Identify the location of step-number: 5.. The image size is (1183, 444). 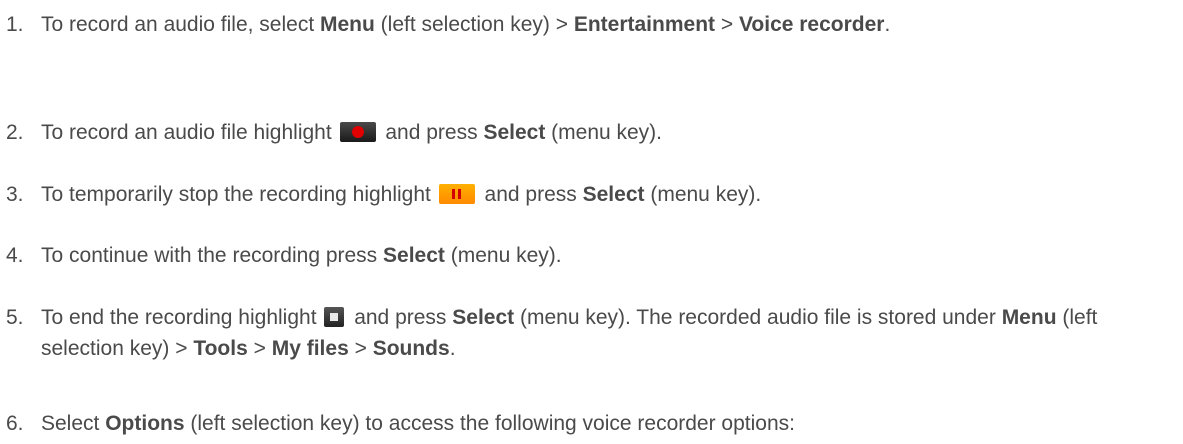
(15, 317).